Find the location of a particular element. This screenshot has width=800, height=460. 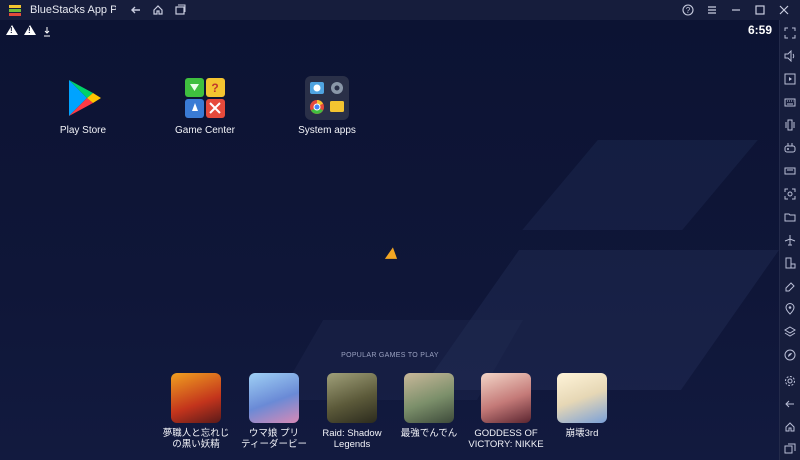

play-store-icon is located at coordinates (83, 98).